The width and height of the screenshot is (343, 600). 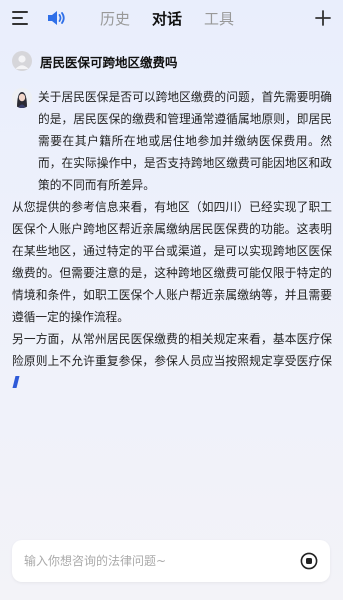 I want to click on tab-history: 历史, so click(x=115, y=19).